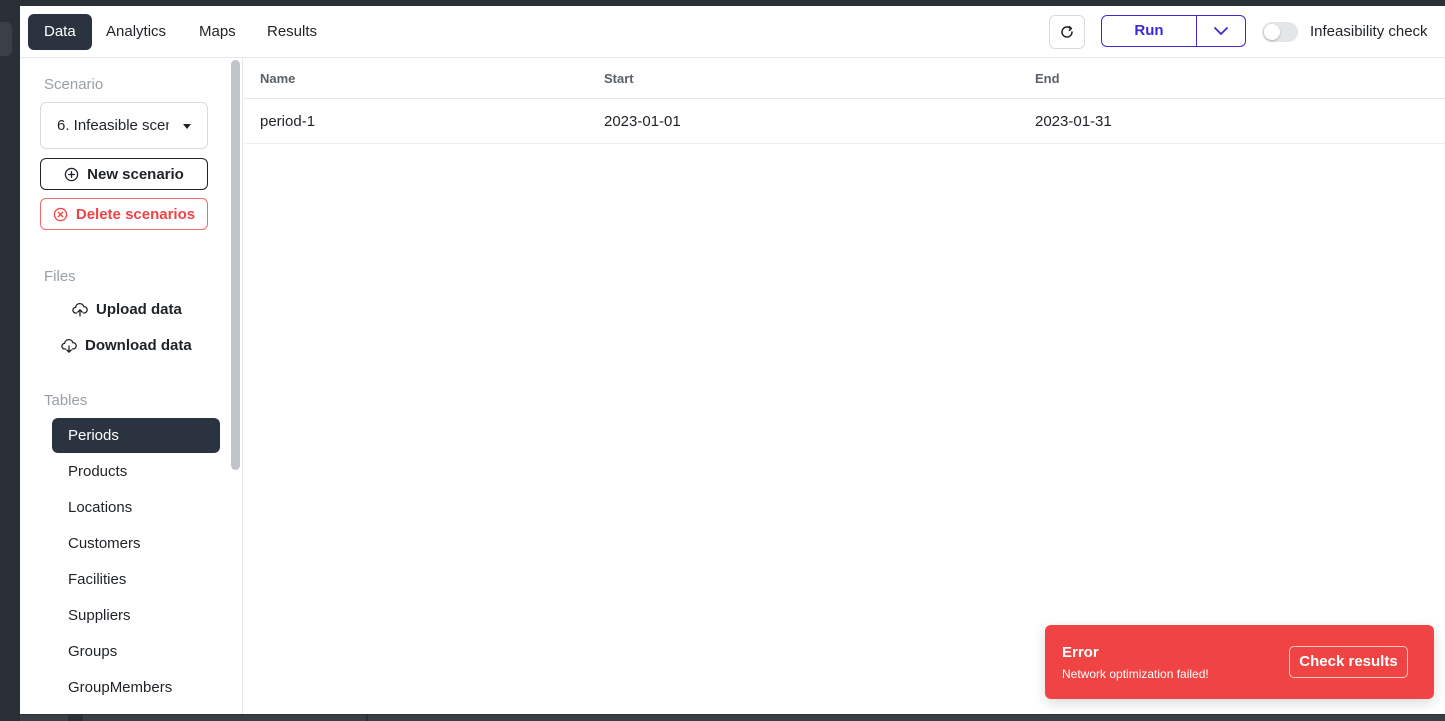 The width and height of the screenshot is (1445, 721). Describe the element at coordinates (136, 507) in the screenshot. I see `sidebar-item-locations: Locations` at that location.